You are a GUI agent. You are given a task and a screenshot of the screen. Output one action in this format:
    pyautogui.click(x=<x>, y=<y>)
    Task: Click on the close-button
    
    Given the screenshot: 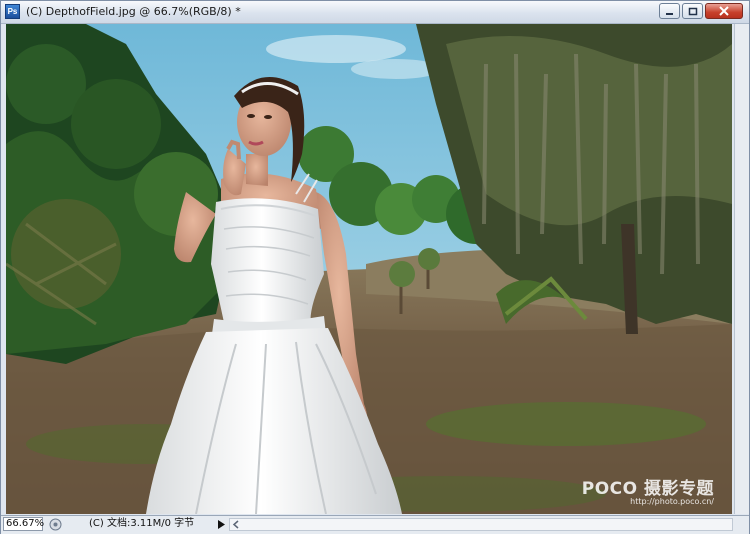 What is the action you would take?
    pyautogui.click(x=724, y=11)
    